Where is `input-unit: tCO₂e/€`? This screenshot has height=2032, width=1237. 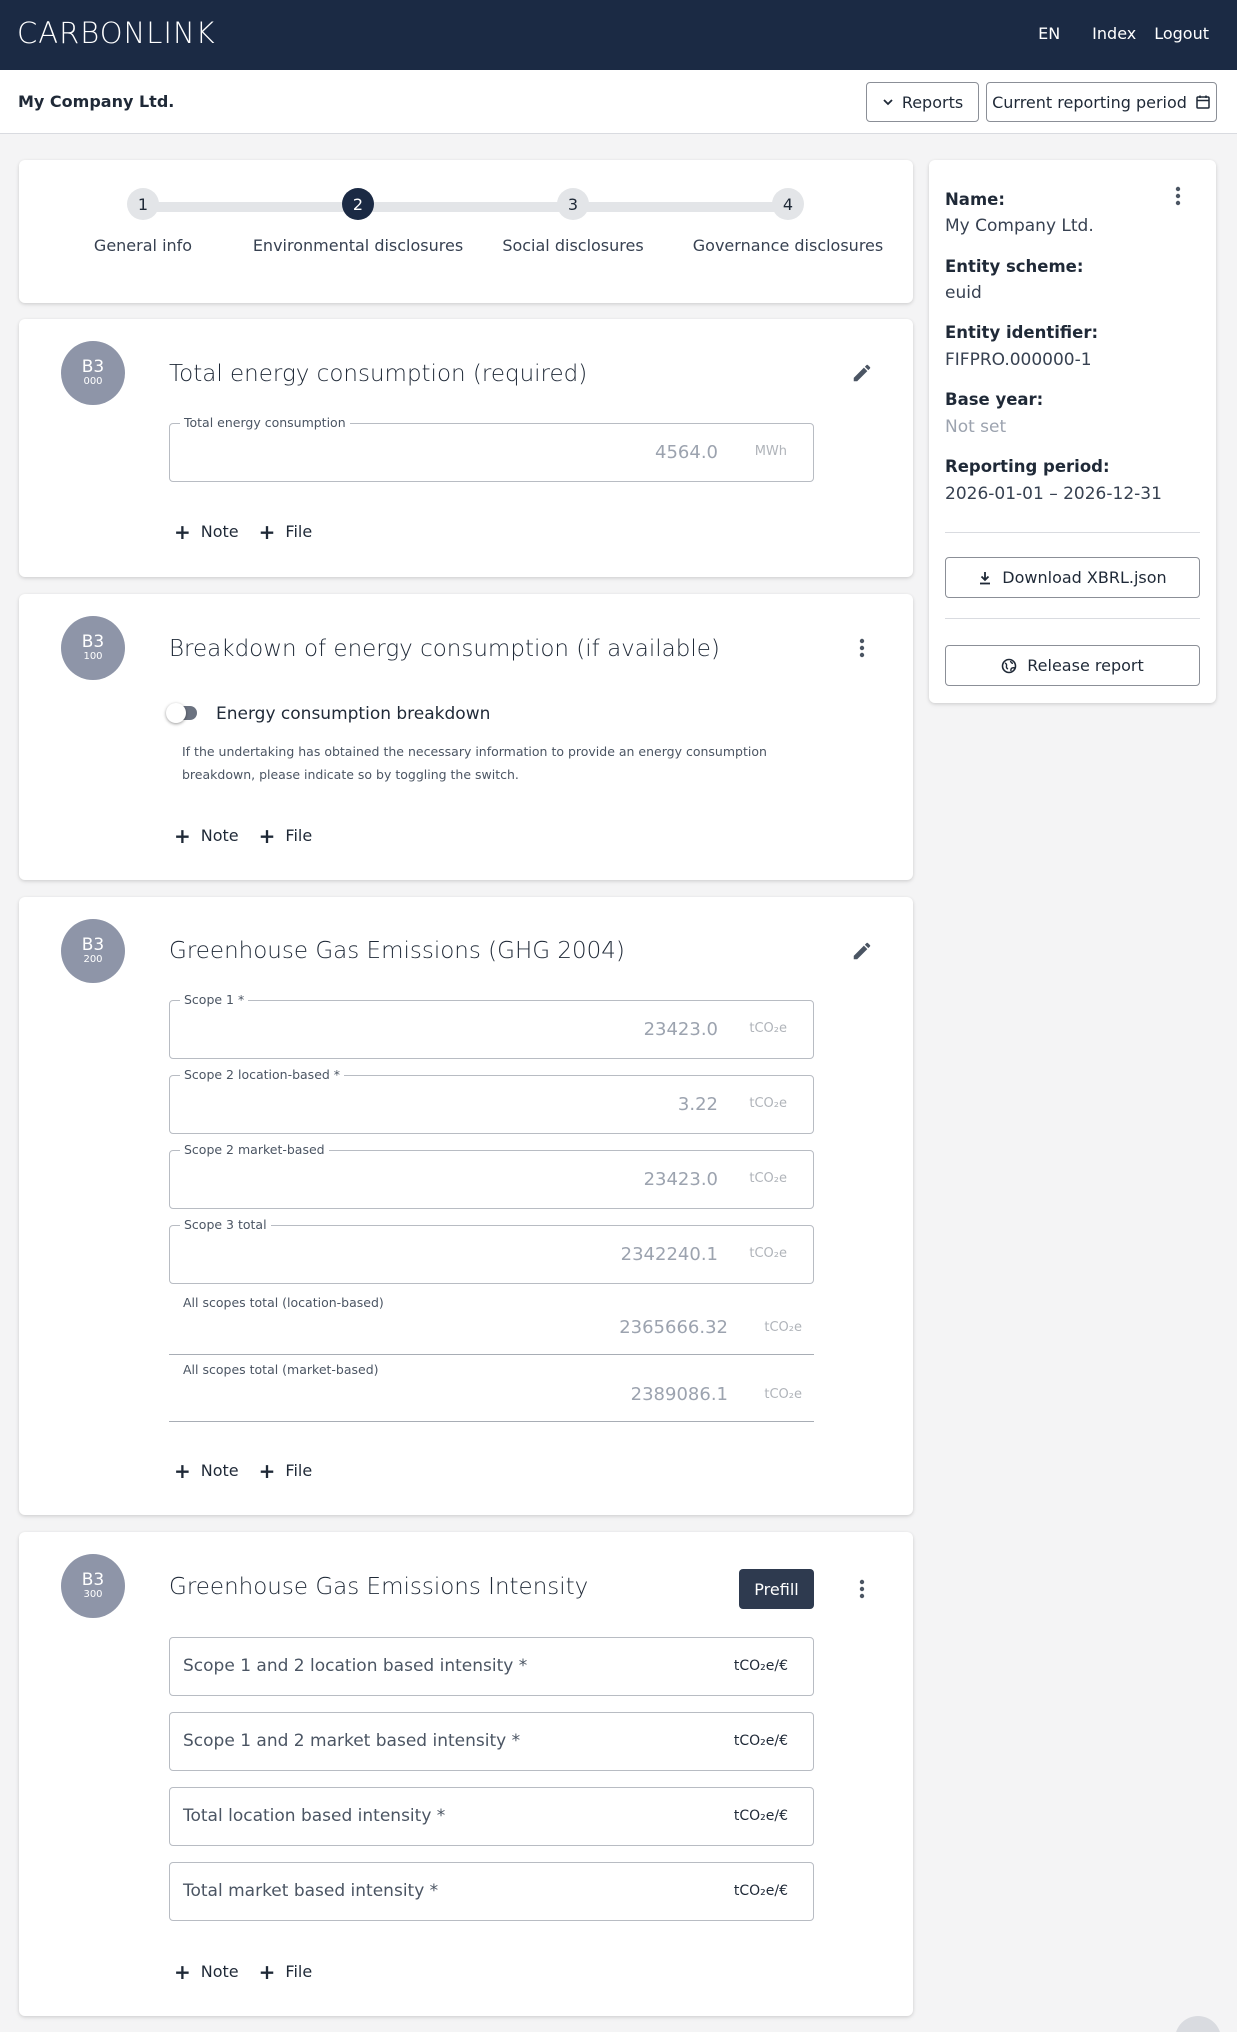 input-unit: tCO₂e/€ is located at coordinates (760, 1666).